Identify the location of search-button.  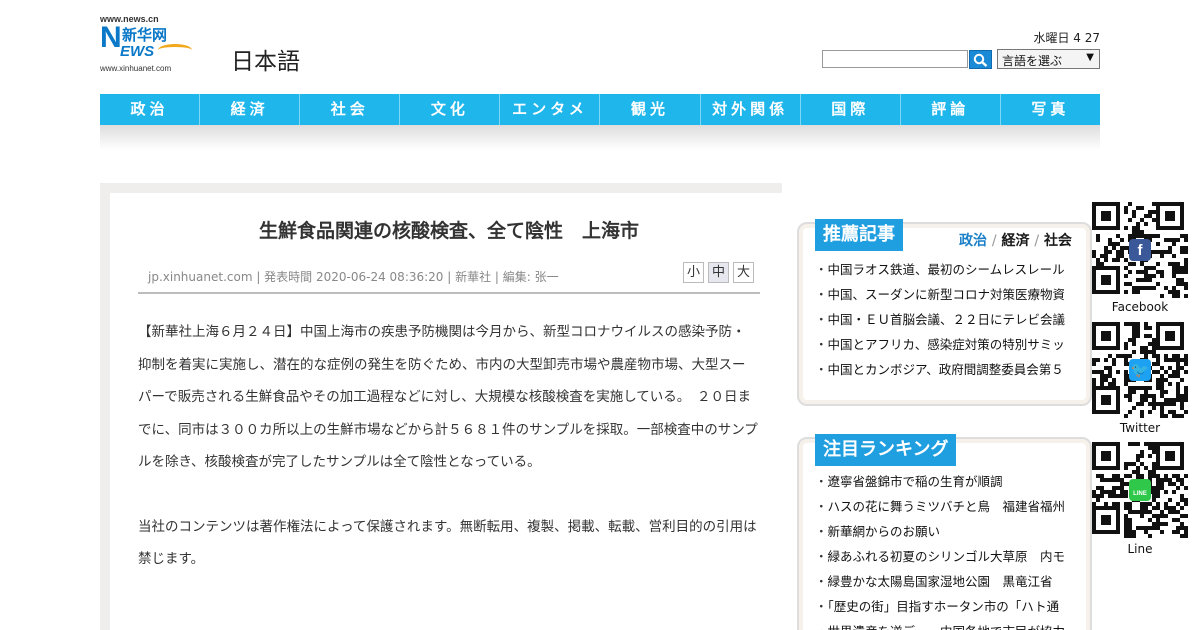
(980, 59).